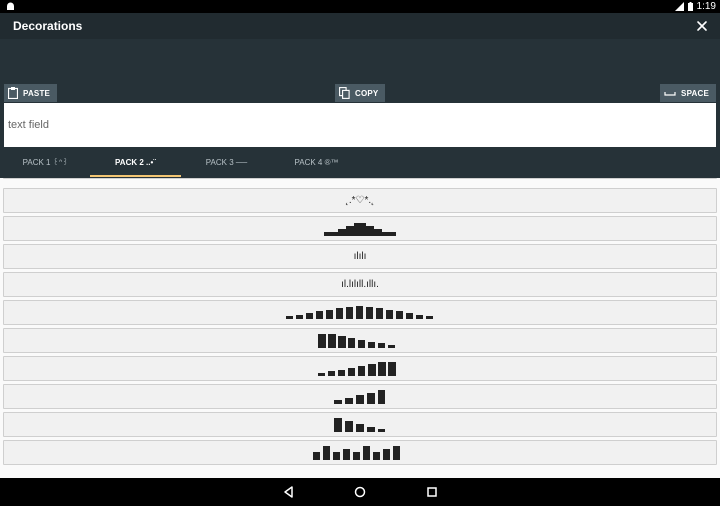 The height and width of the screenshot is (506, 720). Describe the element at coordinates (13, 93) in the screenshot. I see `clipboard-icon` at that location.